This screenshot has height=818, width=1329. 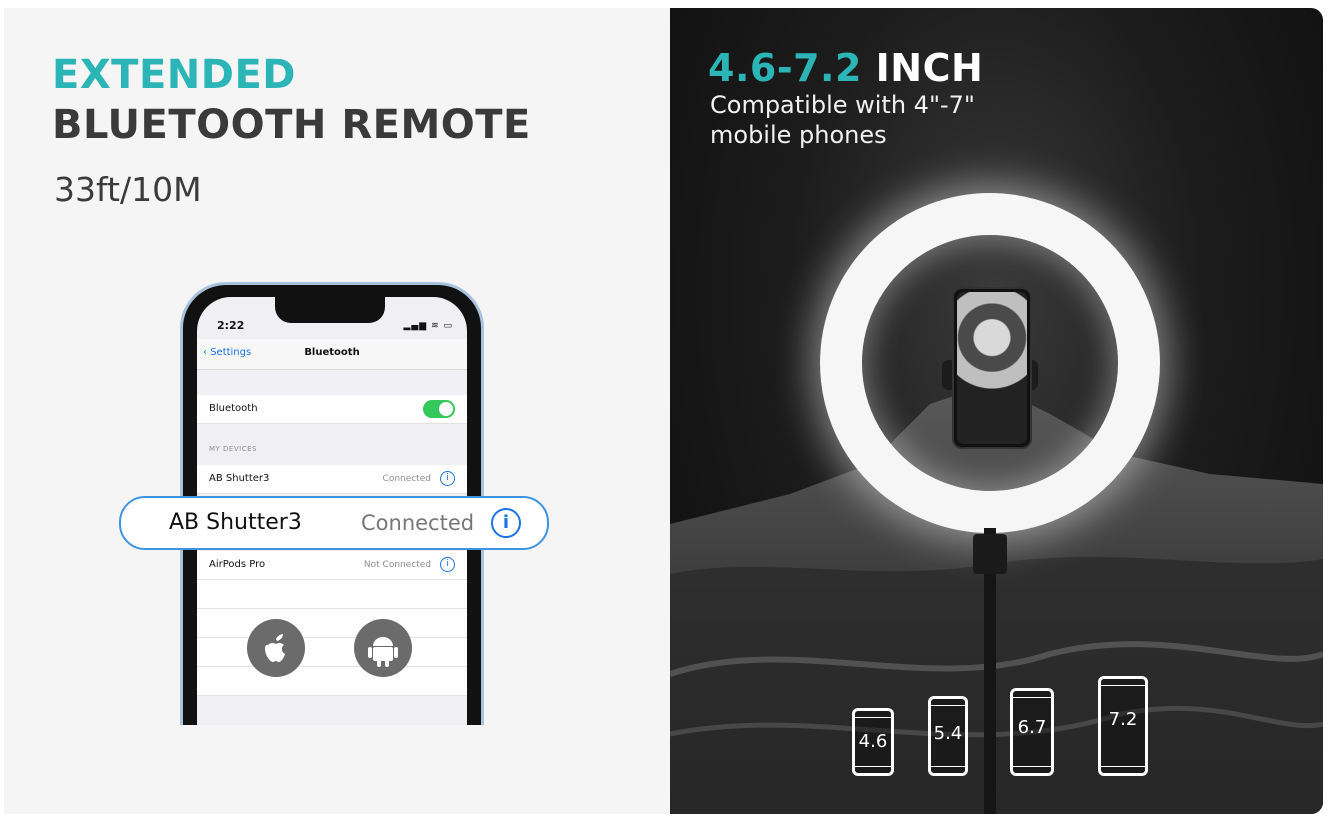 What do you see at coordinates (383, 648) in the screenshot?
I see `android-icon` at bounding box center [383, 648].